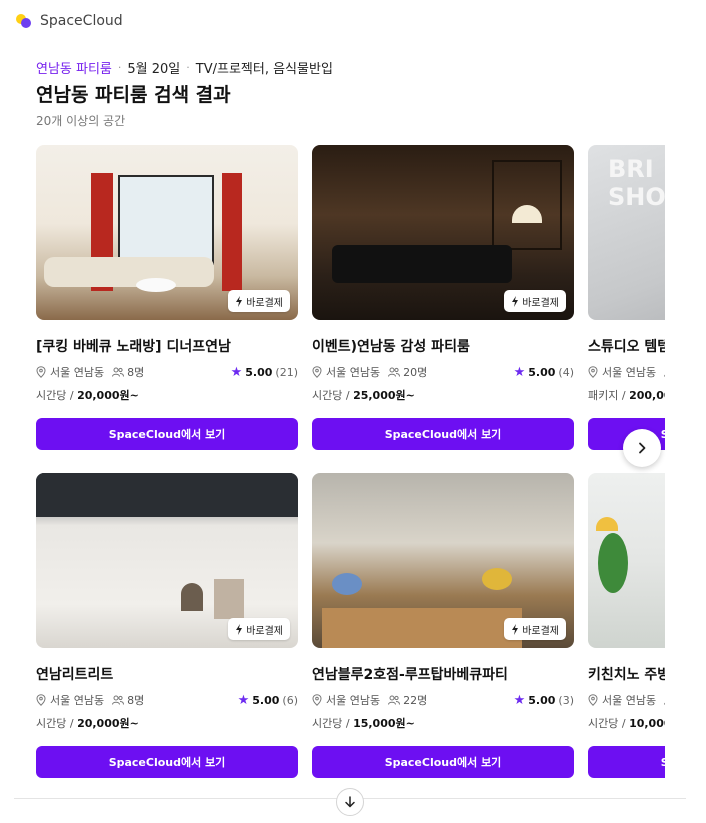 The height and width of the screenshot is (823, 706). Describe the element at coordinates (267, 700) in the screenshot. I see `space-rating: ★ 5.00 (6)` at that location.